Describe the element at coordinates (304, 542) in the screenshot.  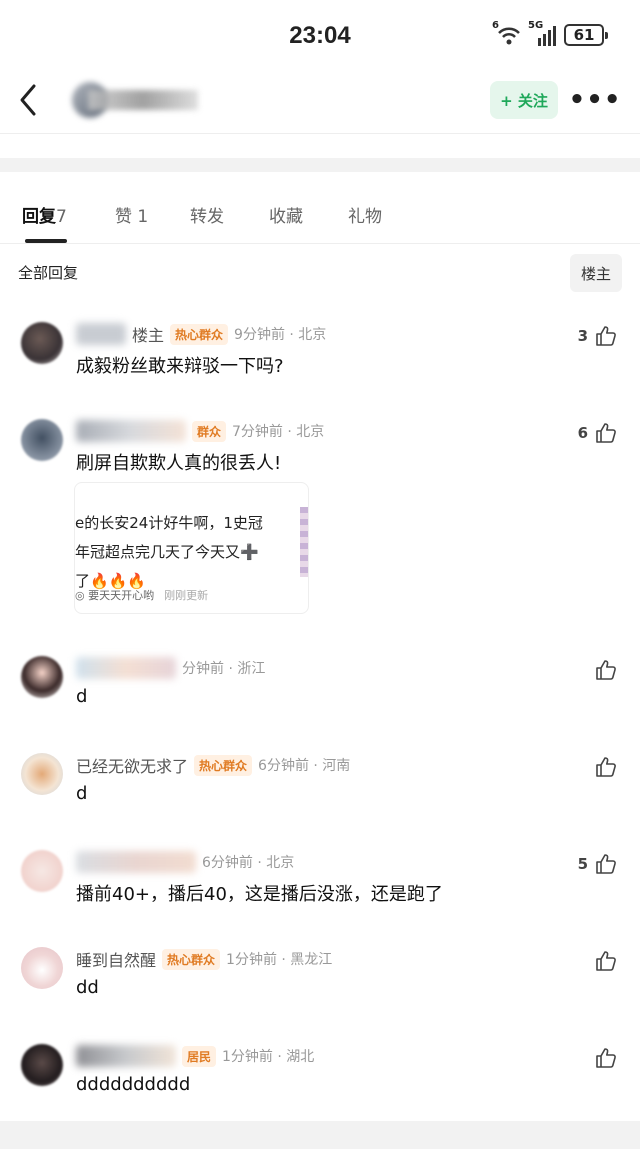
I see `quoted-post-thumbnail` at that location.